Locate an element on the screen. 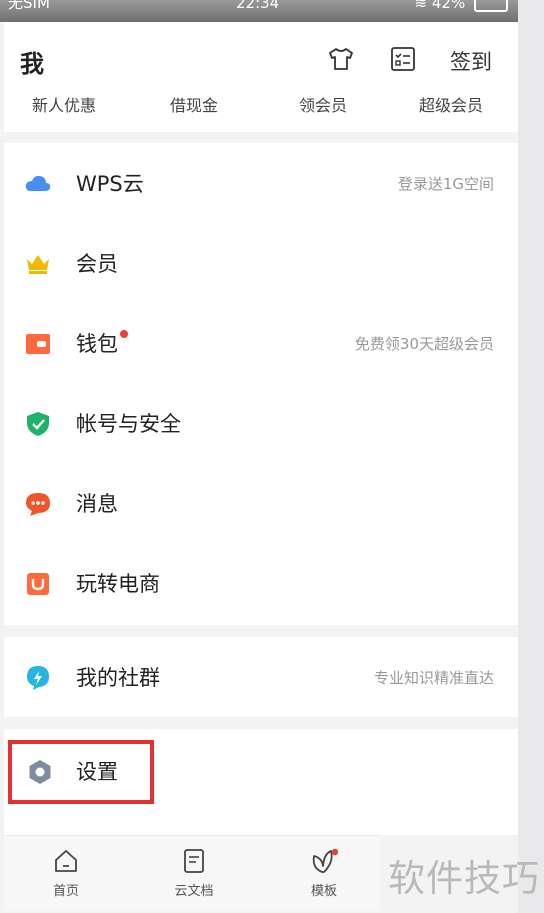 This screenshot has width=544, height=913. community-icon is located at coordinates (38, 678).